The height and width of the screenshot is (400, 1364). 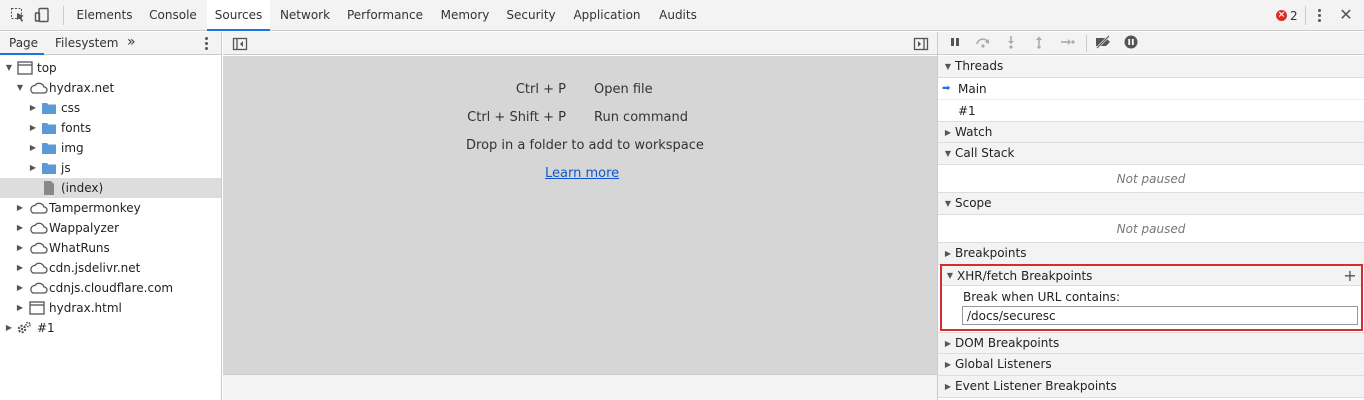 I want to click on tree-item-hydrax-html: ▶ hydrax.html, so click(x=110, y=308).